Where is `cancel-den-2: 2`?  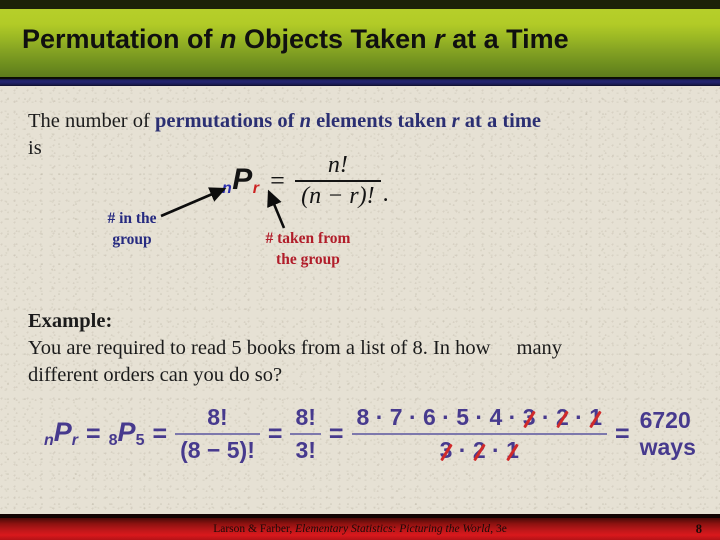 cancel-den-2: 2 is located at coordinates (479, 450).